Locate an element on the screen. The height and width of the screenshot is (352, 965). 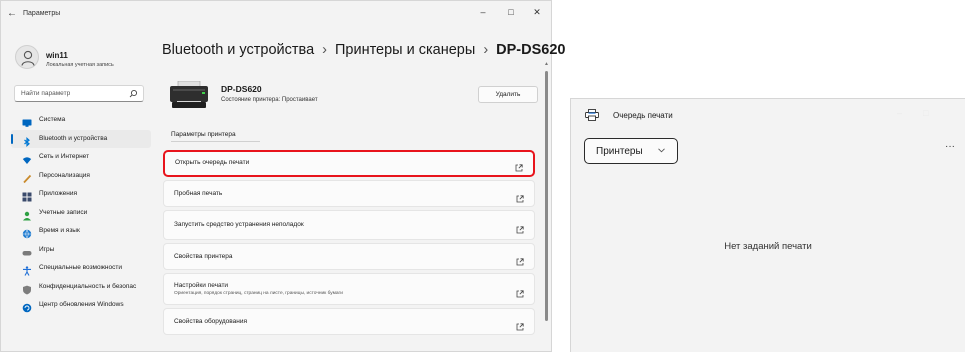
sidebar-item-10: Конфиденциальность и безопас is located at coordinates (81, 287).